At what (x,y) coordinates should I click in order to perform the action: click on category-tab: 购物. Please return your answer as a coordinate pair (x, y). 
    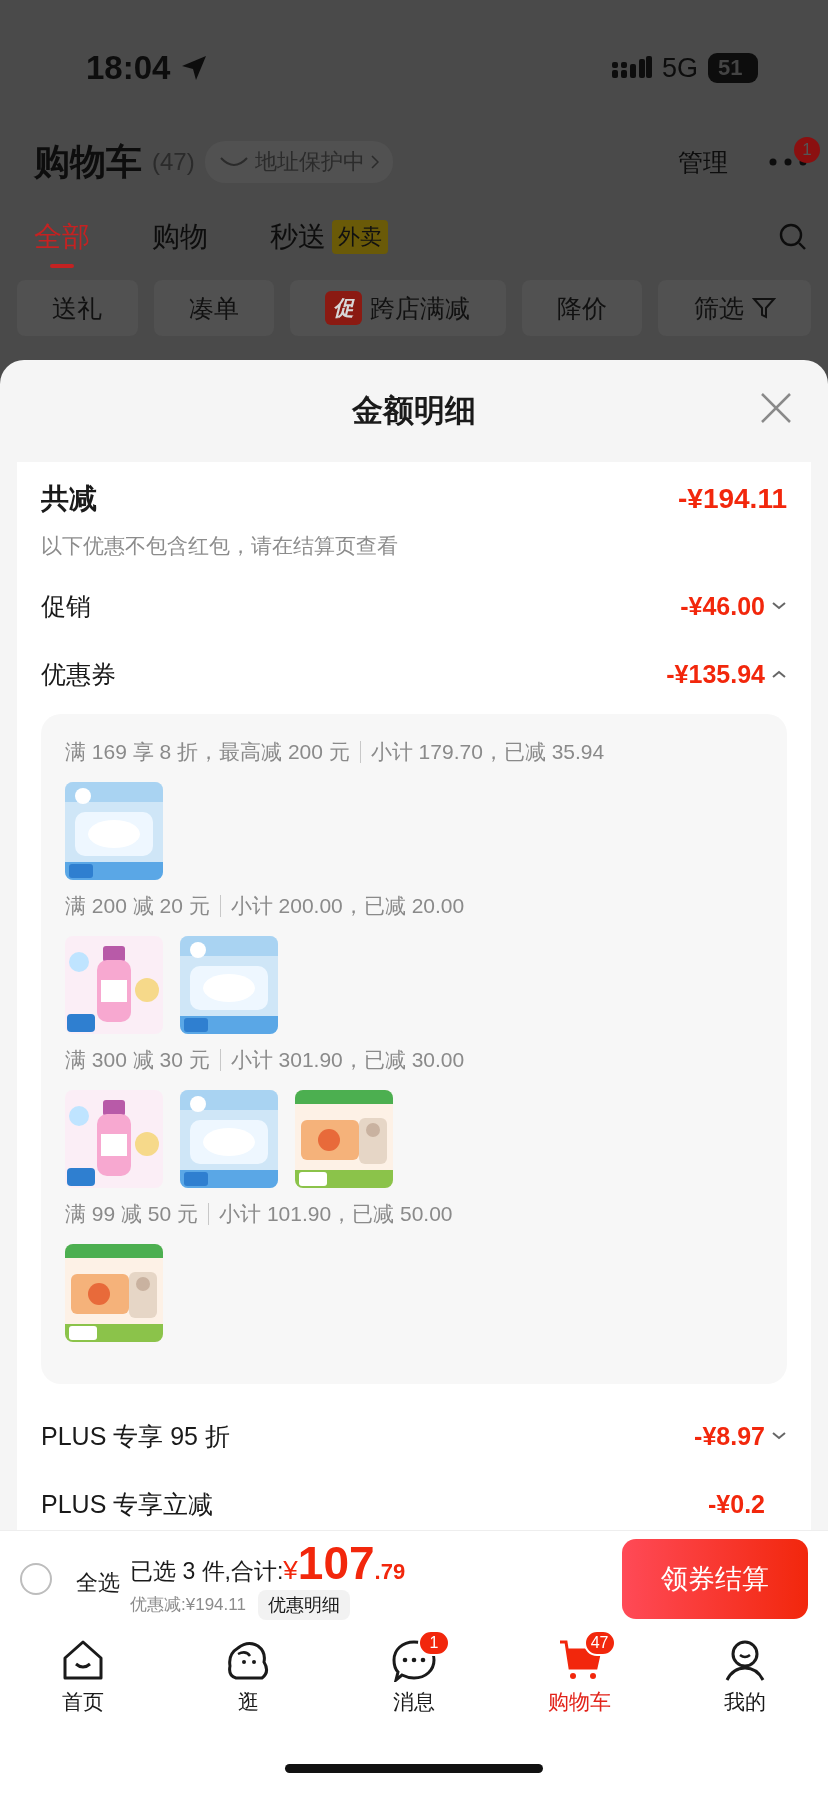
    Looking at the image, I should click on (180, 237).